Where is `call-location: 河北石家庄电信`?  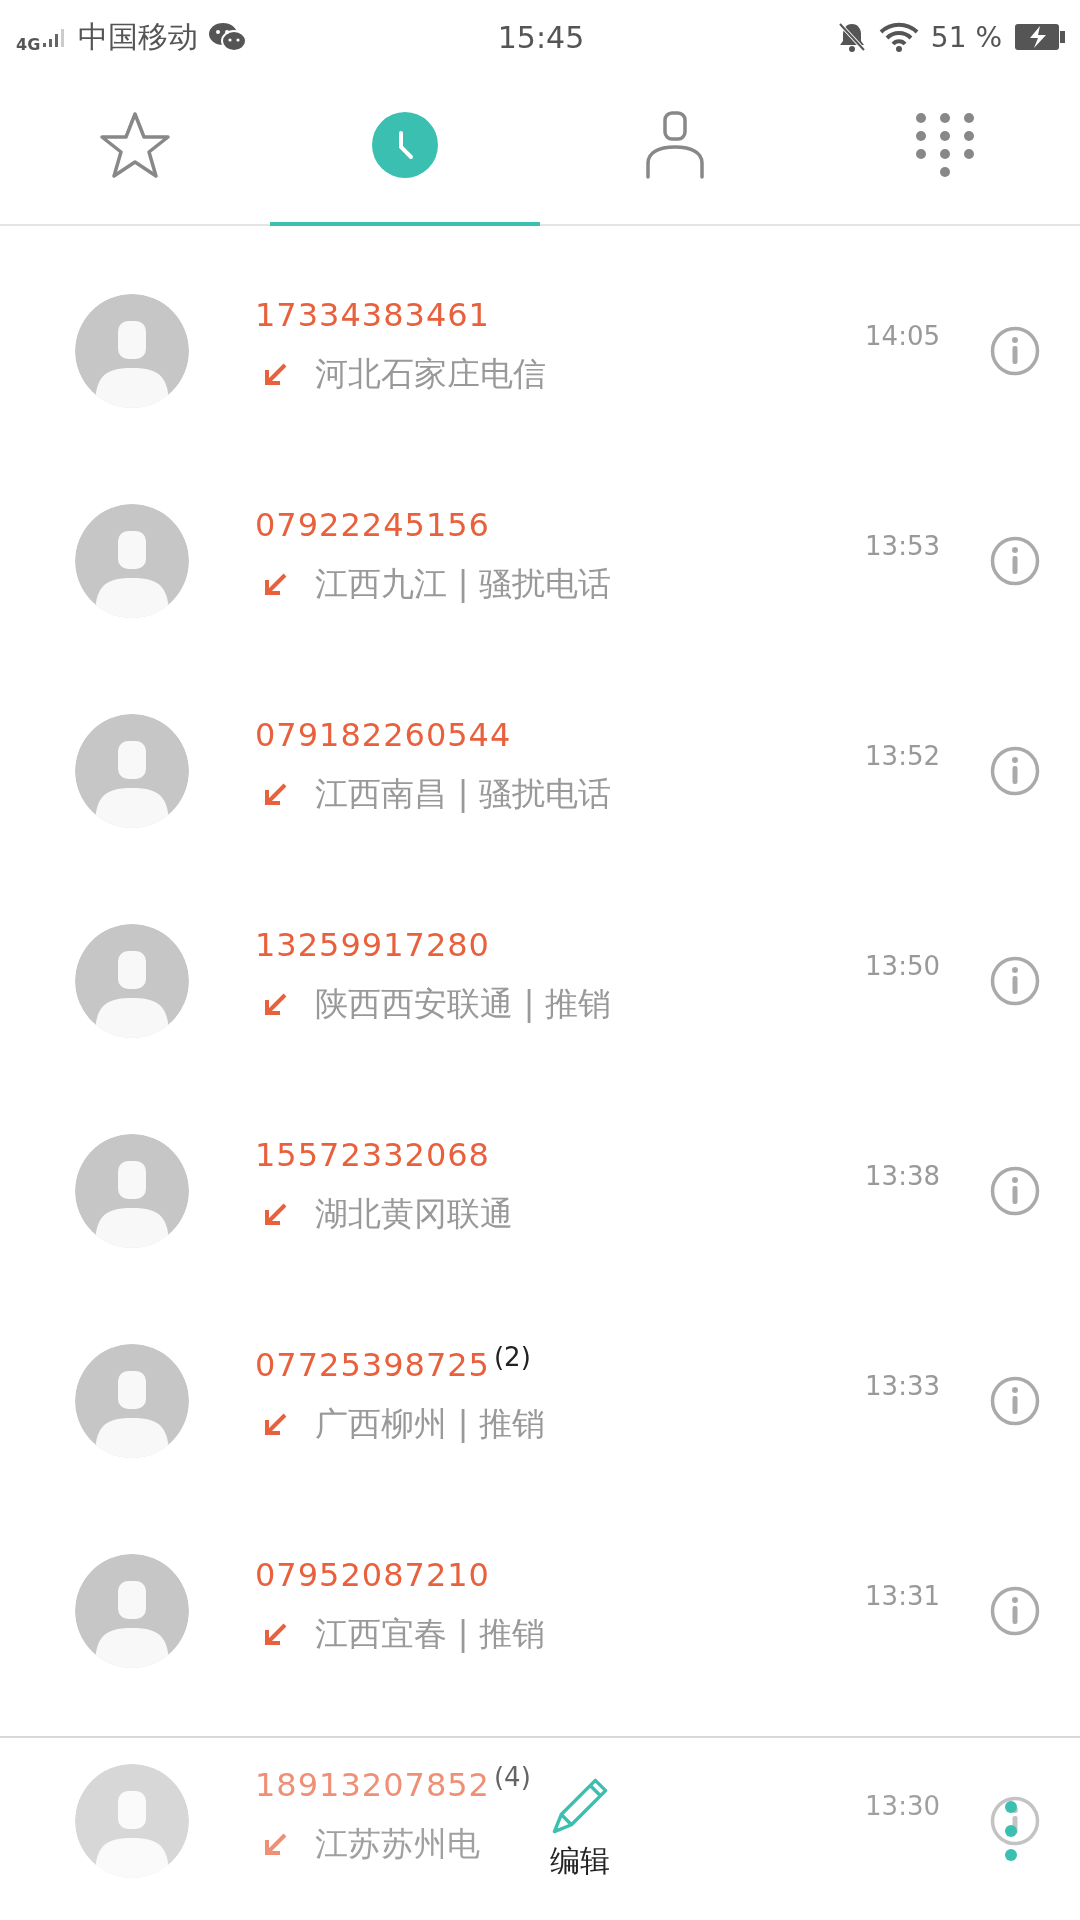
call-location: 河北石家庄电信 is located at coordinates (430, 373).